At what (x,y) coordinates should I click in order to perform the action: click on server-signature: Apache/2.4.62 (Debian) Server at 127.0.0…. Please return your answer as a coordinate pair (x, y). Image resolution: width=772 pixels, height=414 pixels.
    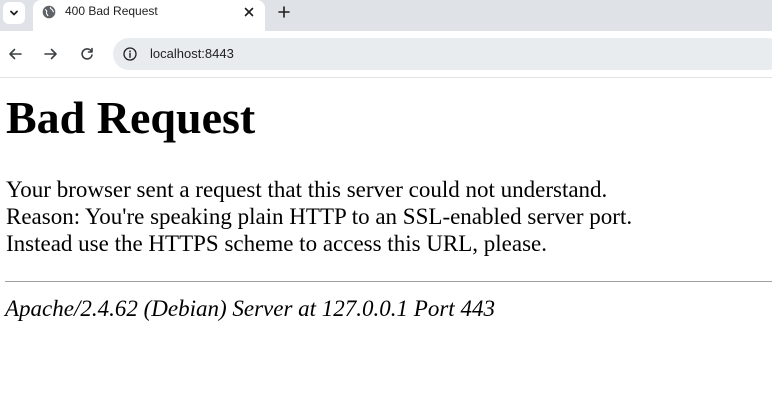
    Looking at the image, I should click on (250, 308).